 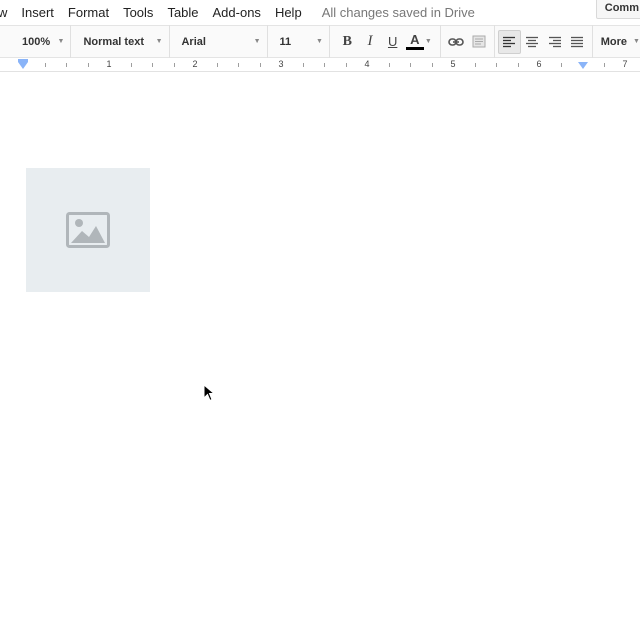 What do you see at coordinates (367, 64) in the screenshot?
I see `ruler-number: 4` at bounding box center [367, 64].